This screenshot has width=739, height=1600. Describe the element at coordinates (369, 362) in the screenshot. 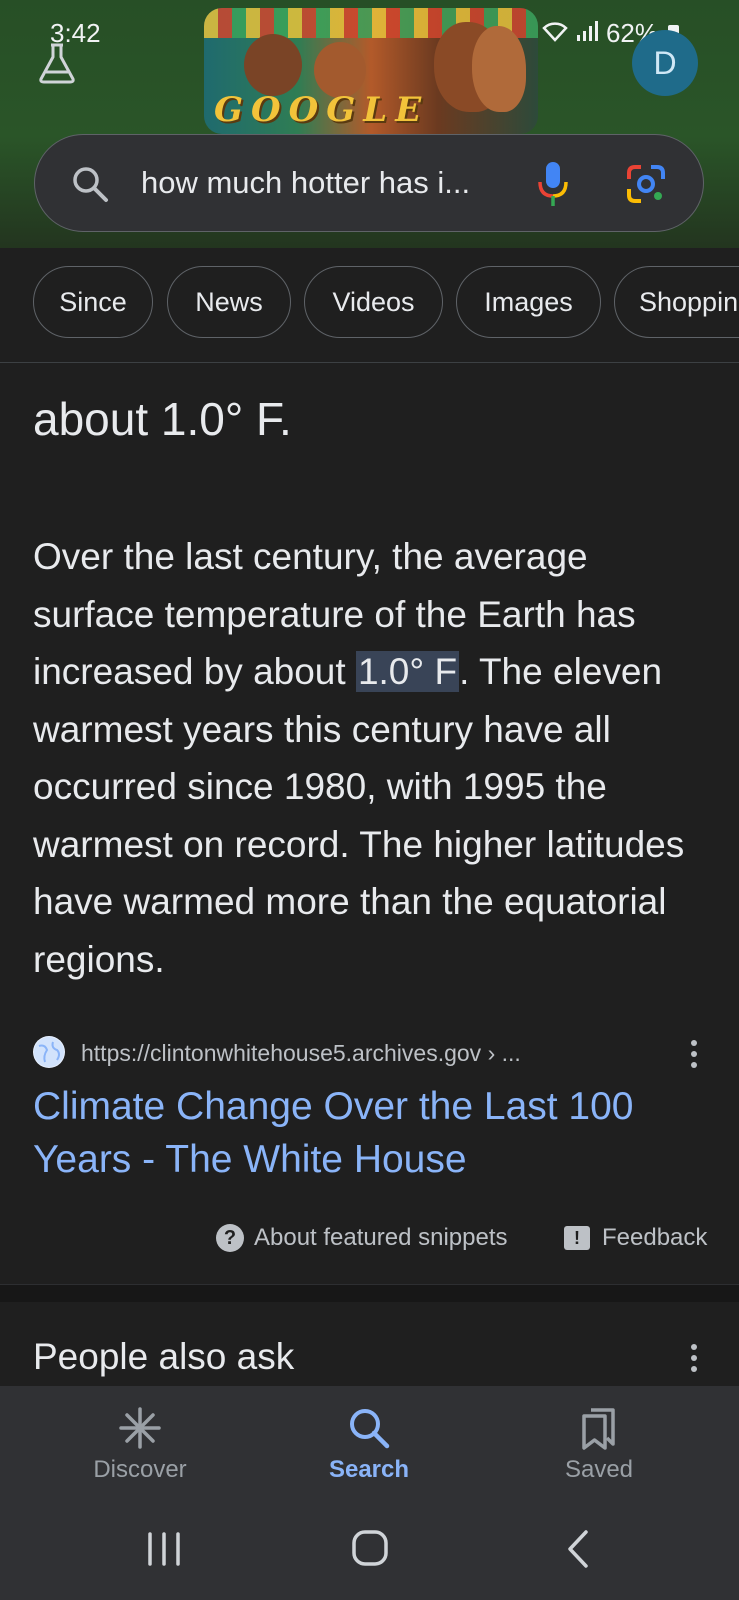

I see `divider` at that location.